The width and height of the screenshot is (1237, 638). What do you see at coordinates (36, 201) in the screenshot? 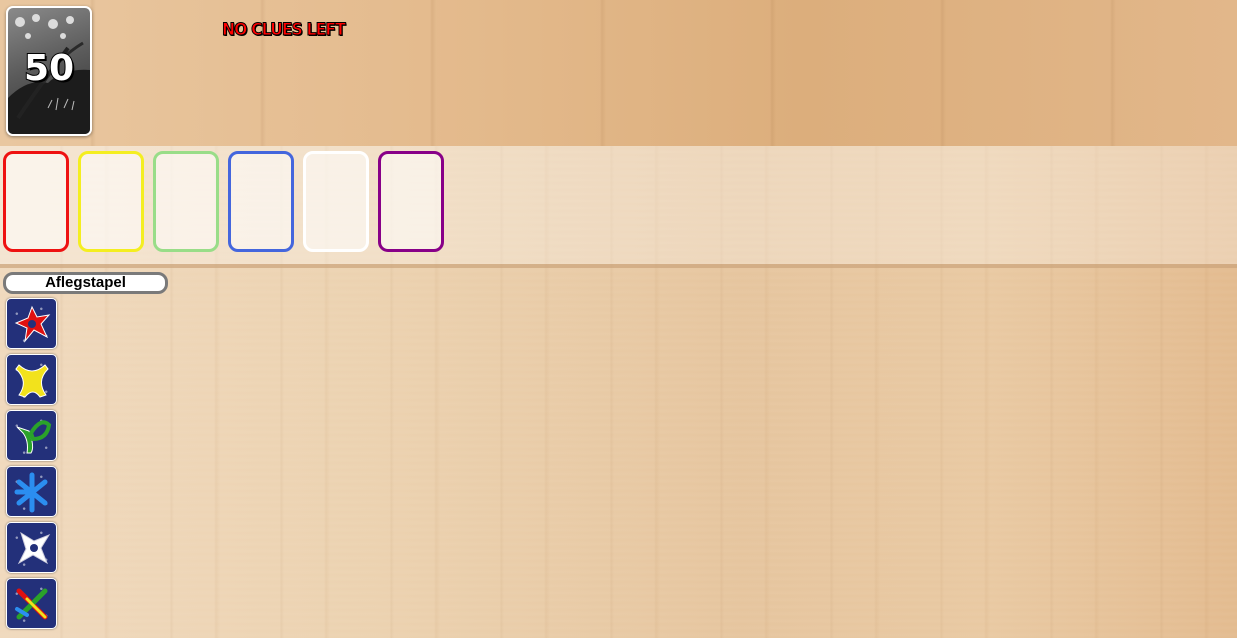
I see `play-stack-red` at bounding box center [36, 201].